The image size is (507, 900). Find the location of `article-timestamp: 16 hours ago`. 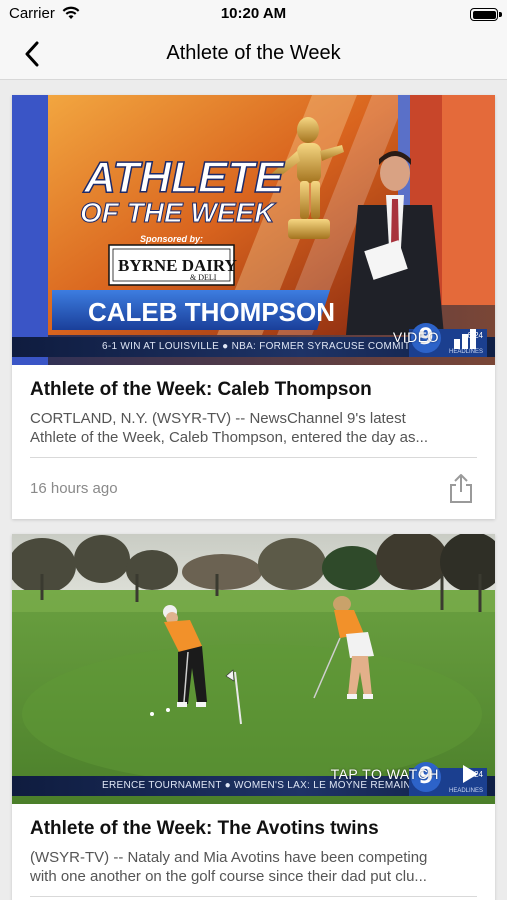

article-timestamp: 16 hours ago is located at coordinates (74, 488).